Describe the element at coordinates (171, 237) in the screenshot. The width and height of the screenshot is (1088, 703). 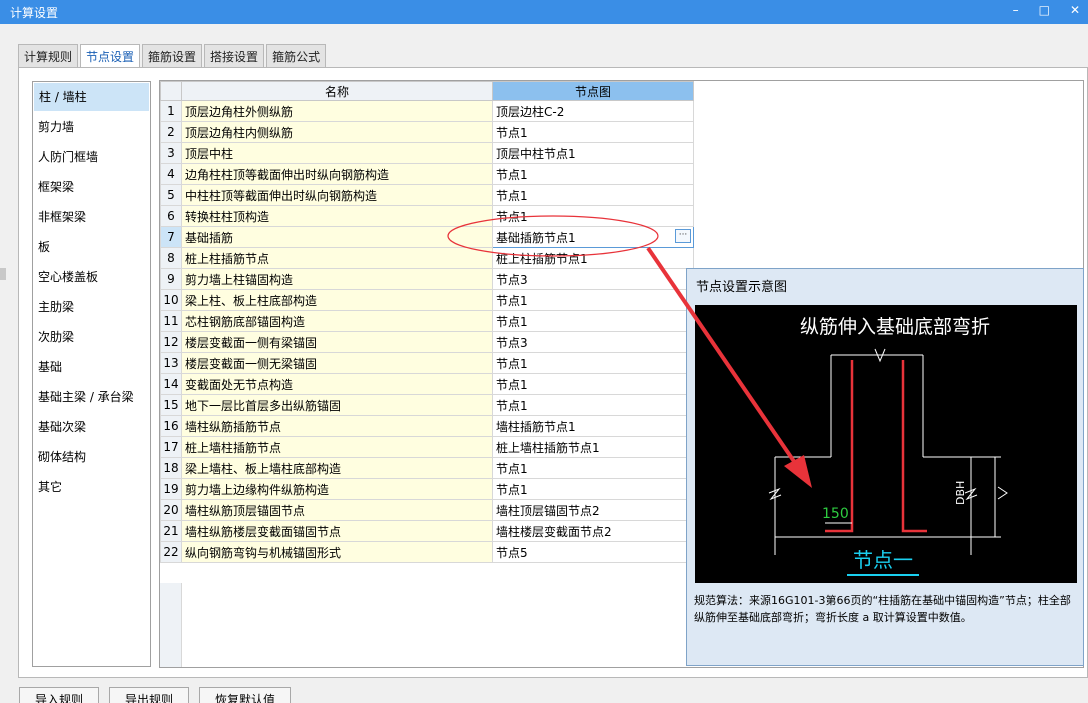
I see `row-number: 7` at that location.